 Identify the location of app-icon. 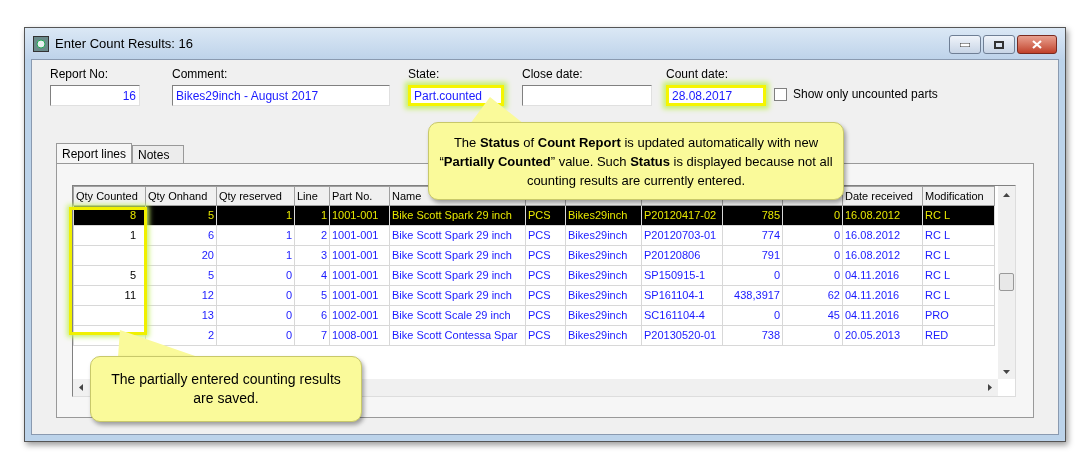
(41, 43).